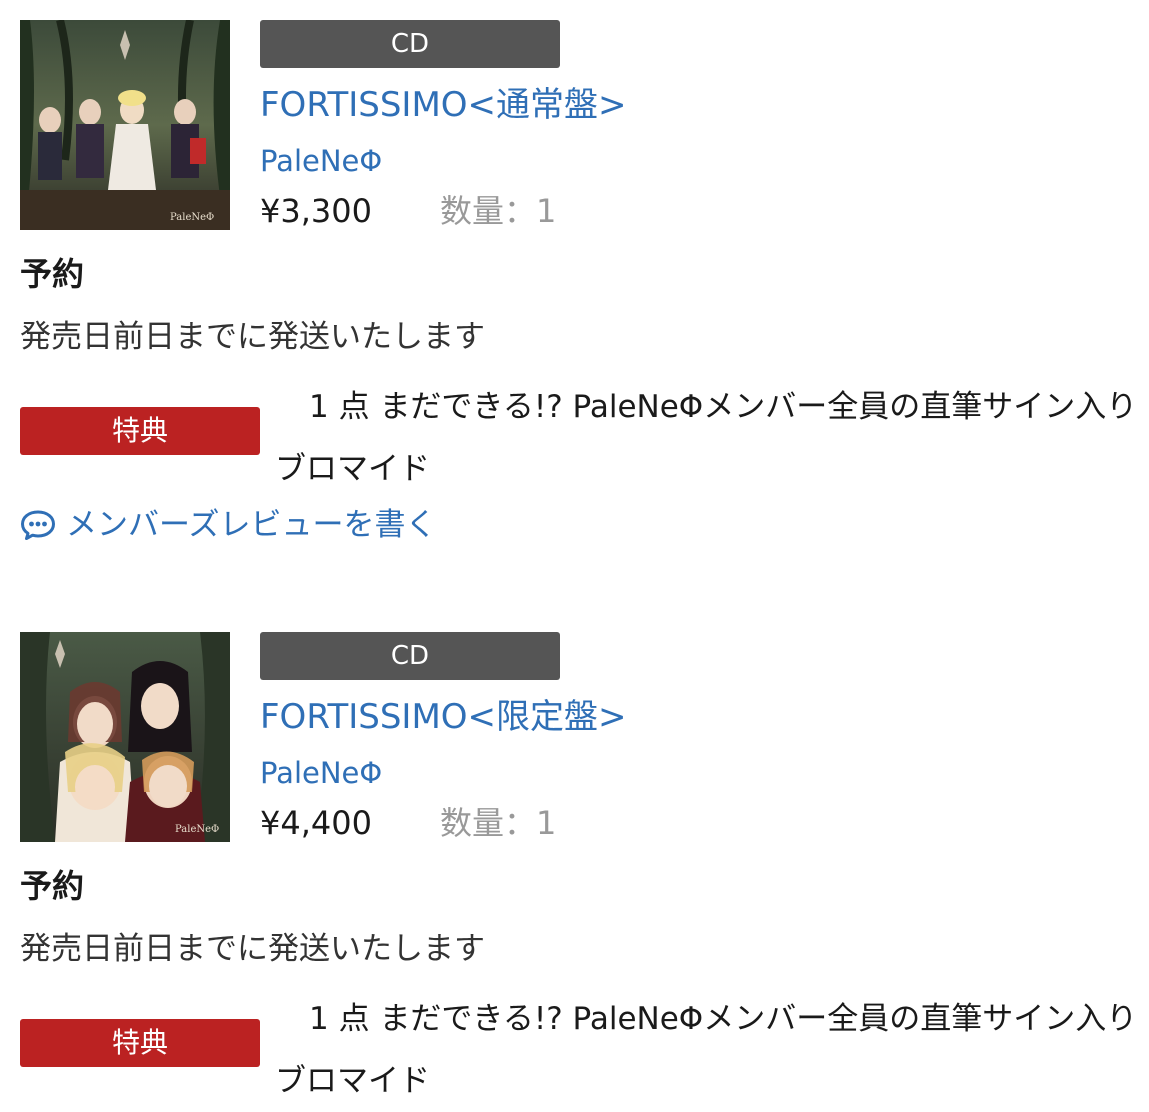 The width and height of the screenshot is (1149, 1112). What do you see at coordinates (38, 525) in the screenshot?
I see `speech-bubble-icon` at bounding box center [38, 525].